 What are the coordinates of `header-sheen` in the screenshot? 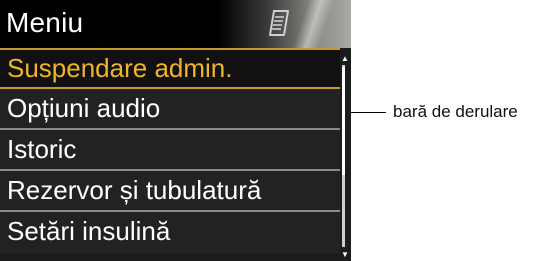 It's located at (313, 24).